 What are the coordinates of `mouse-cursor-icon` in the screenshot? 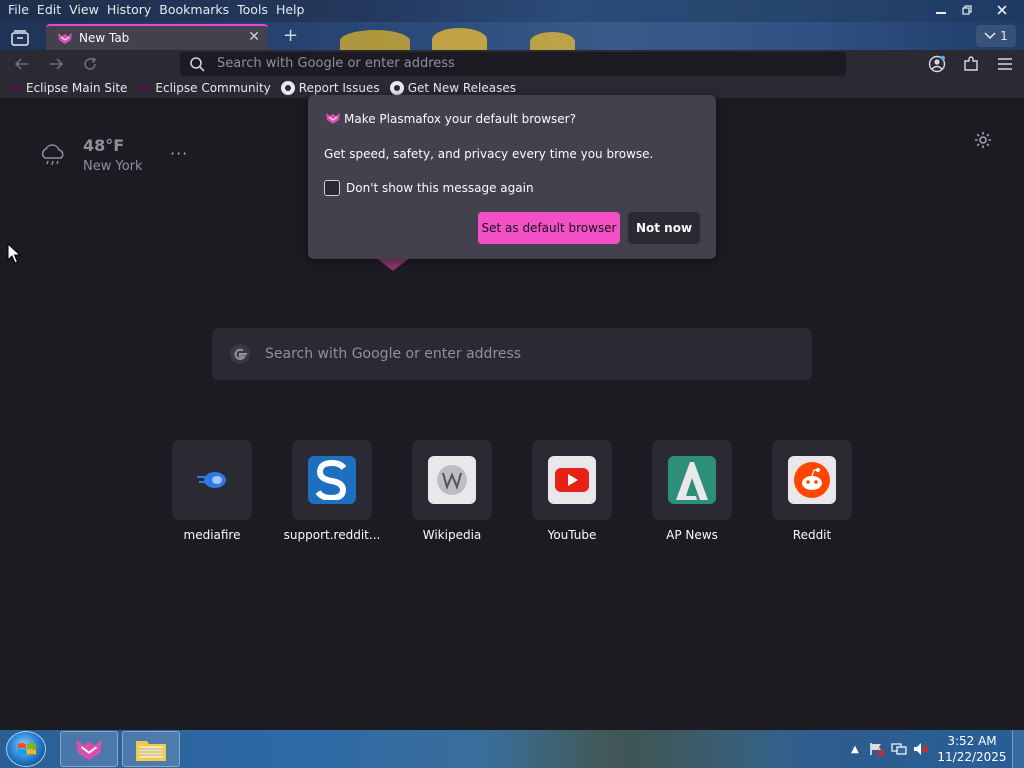 It's located at (14, 253).